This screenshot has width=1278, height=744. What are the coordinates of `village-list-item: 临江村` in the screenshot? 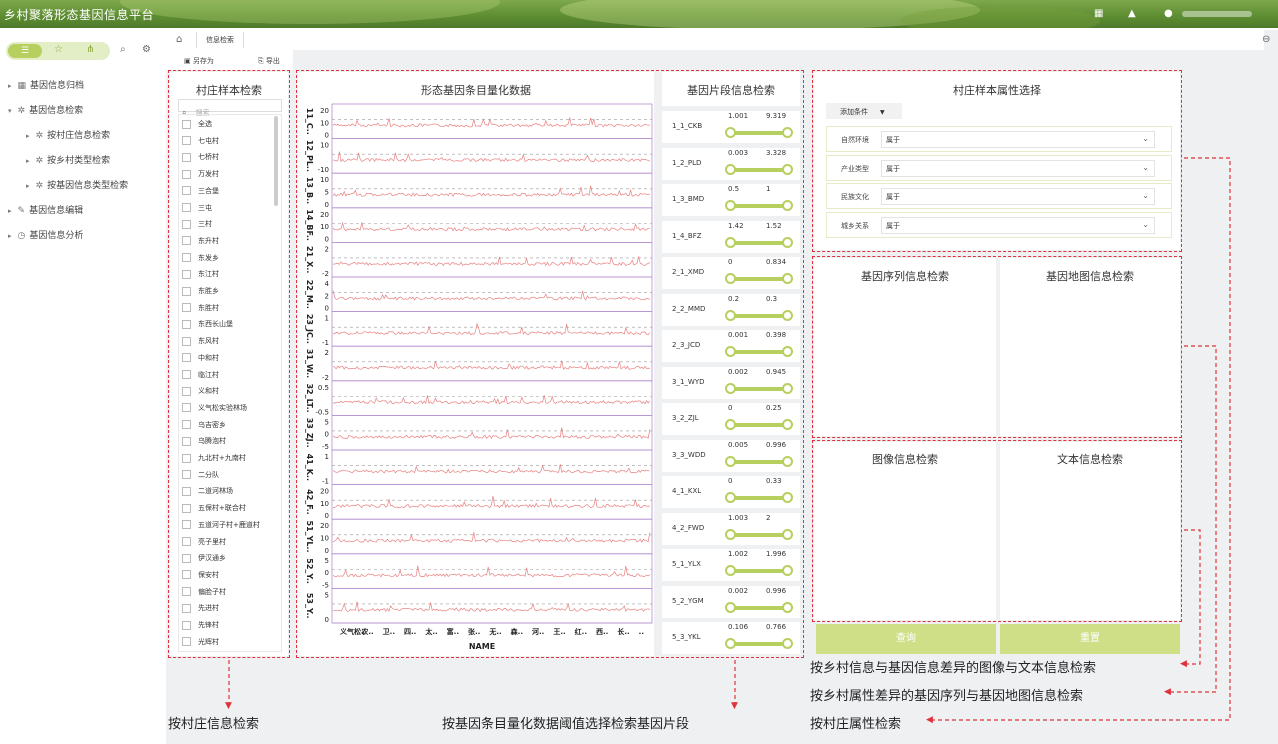 It's located at (230, 377).